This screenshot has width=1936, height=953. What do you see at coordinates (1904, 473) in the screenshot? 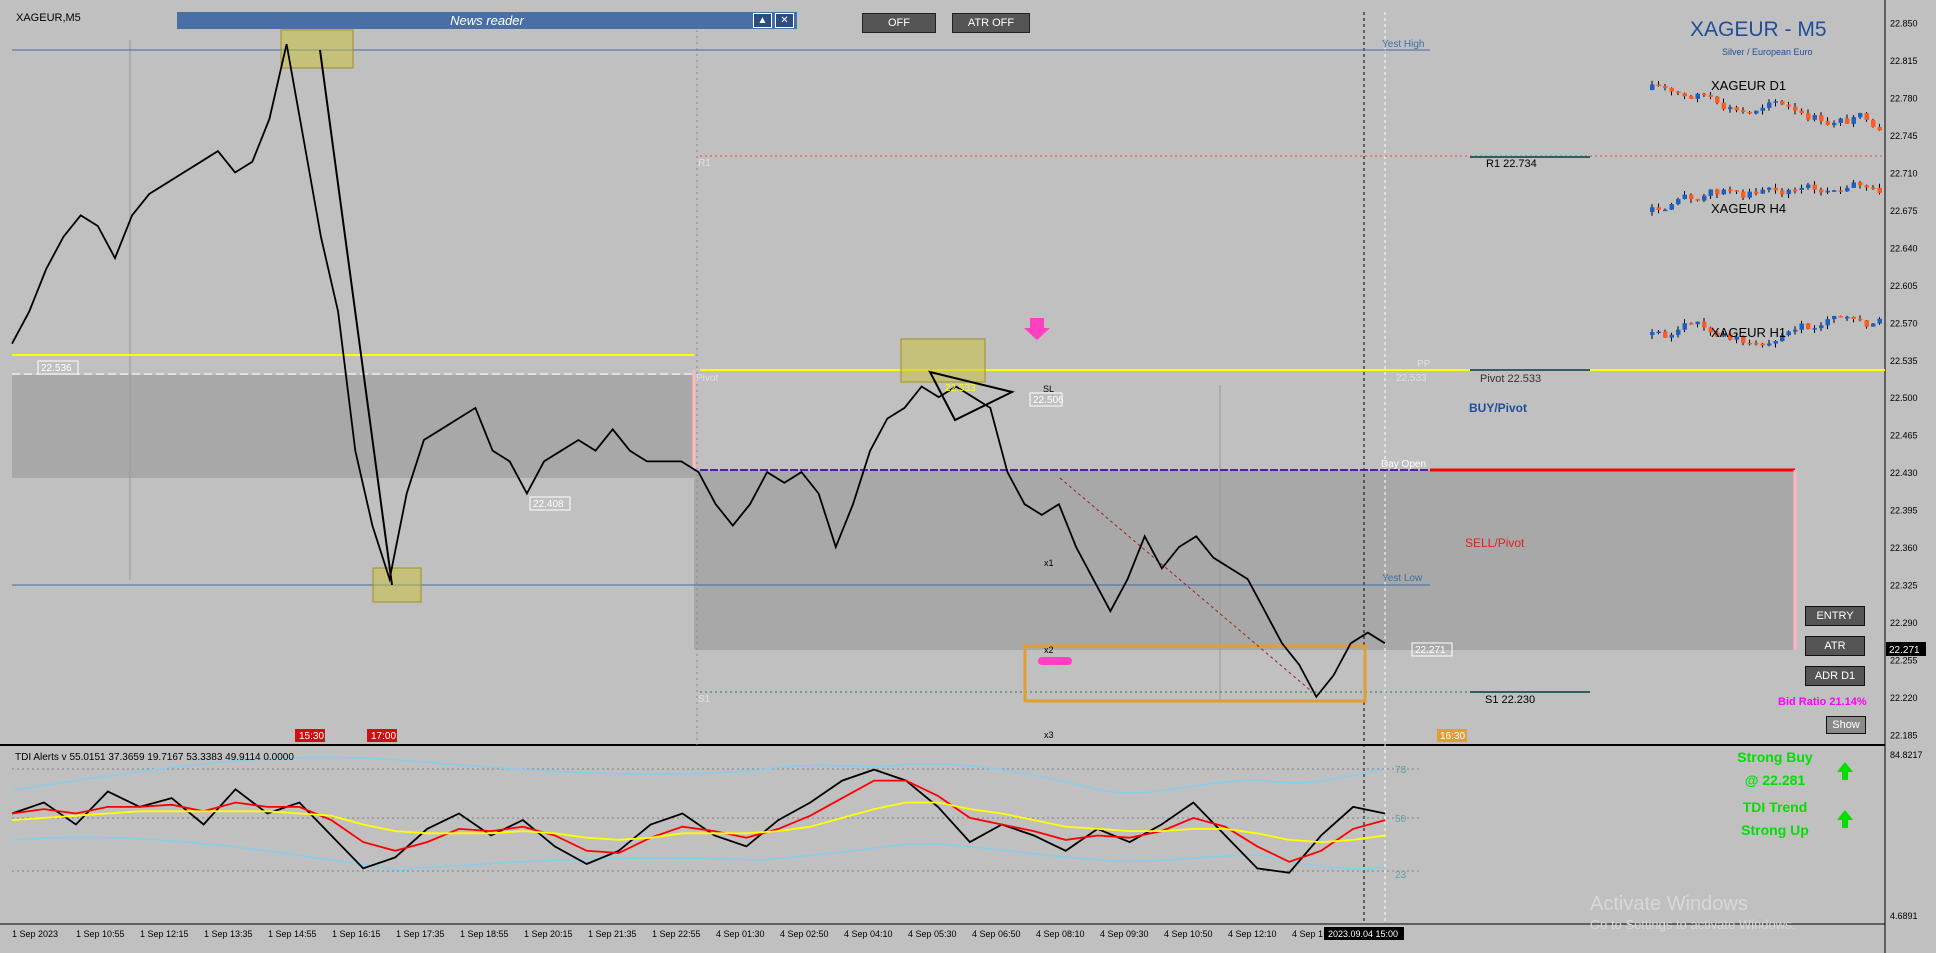
I see `y-tick-label: 22.430` at bounding box center [1904, 473].